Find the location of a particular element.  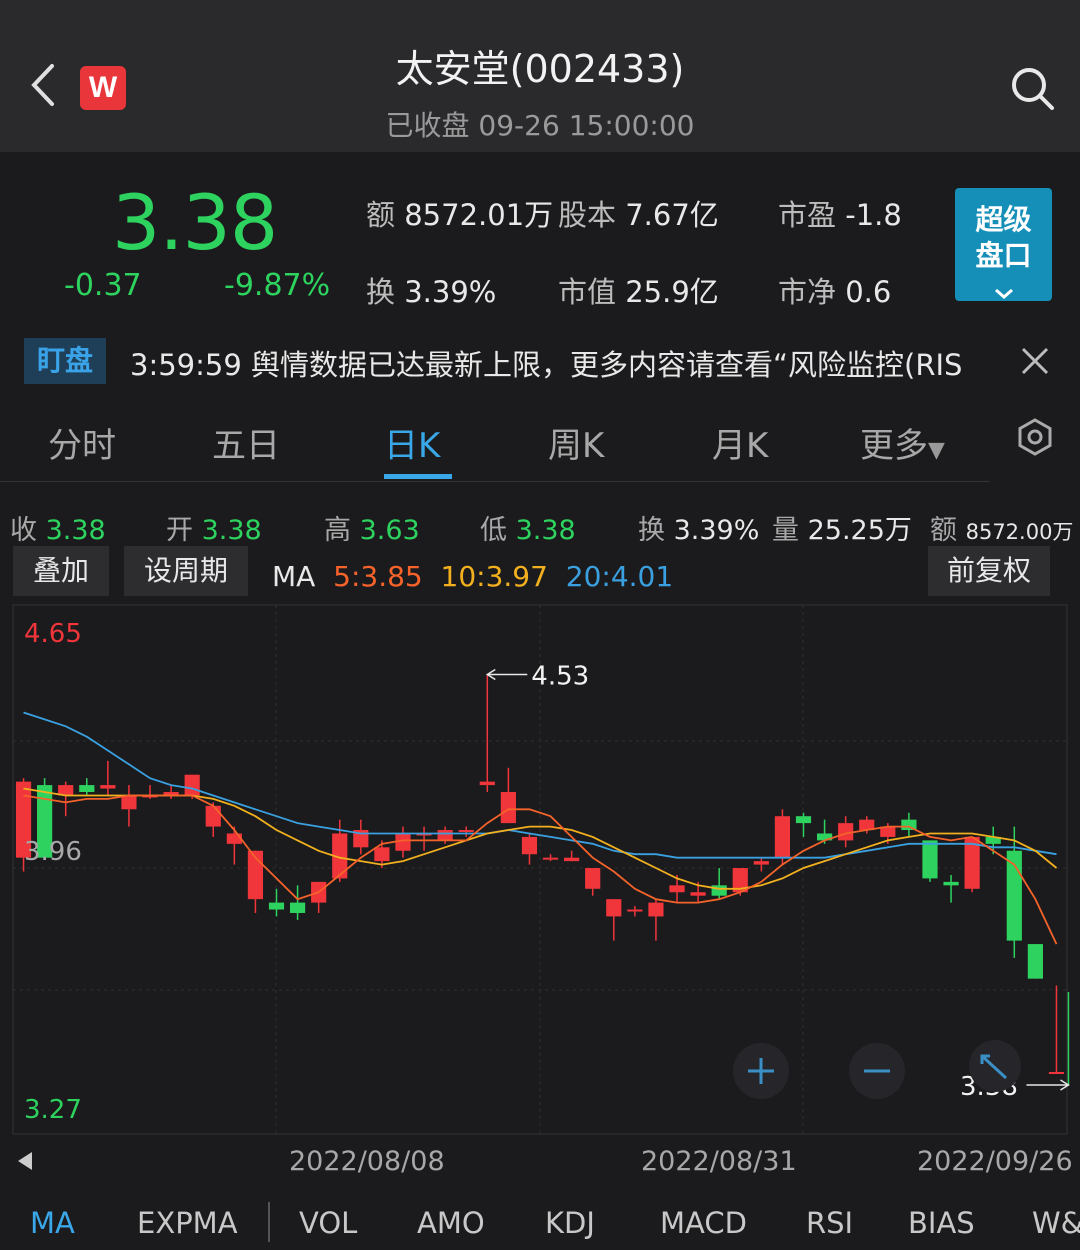

last-price: 3.38 is located at coordinates (195, 222).